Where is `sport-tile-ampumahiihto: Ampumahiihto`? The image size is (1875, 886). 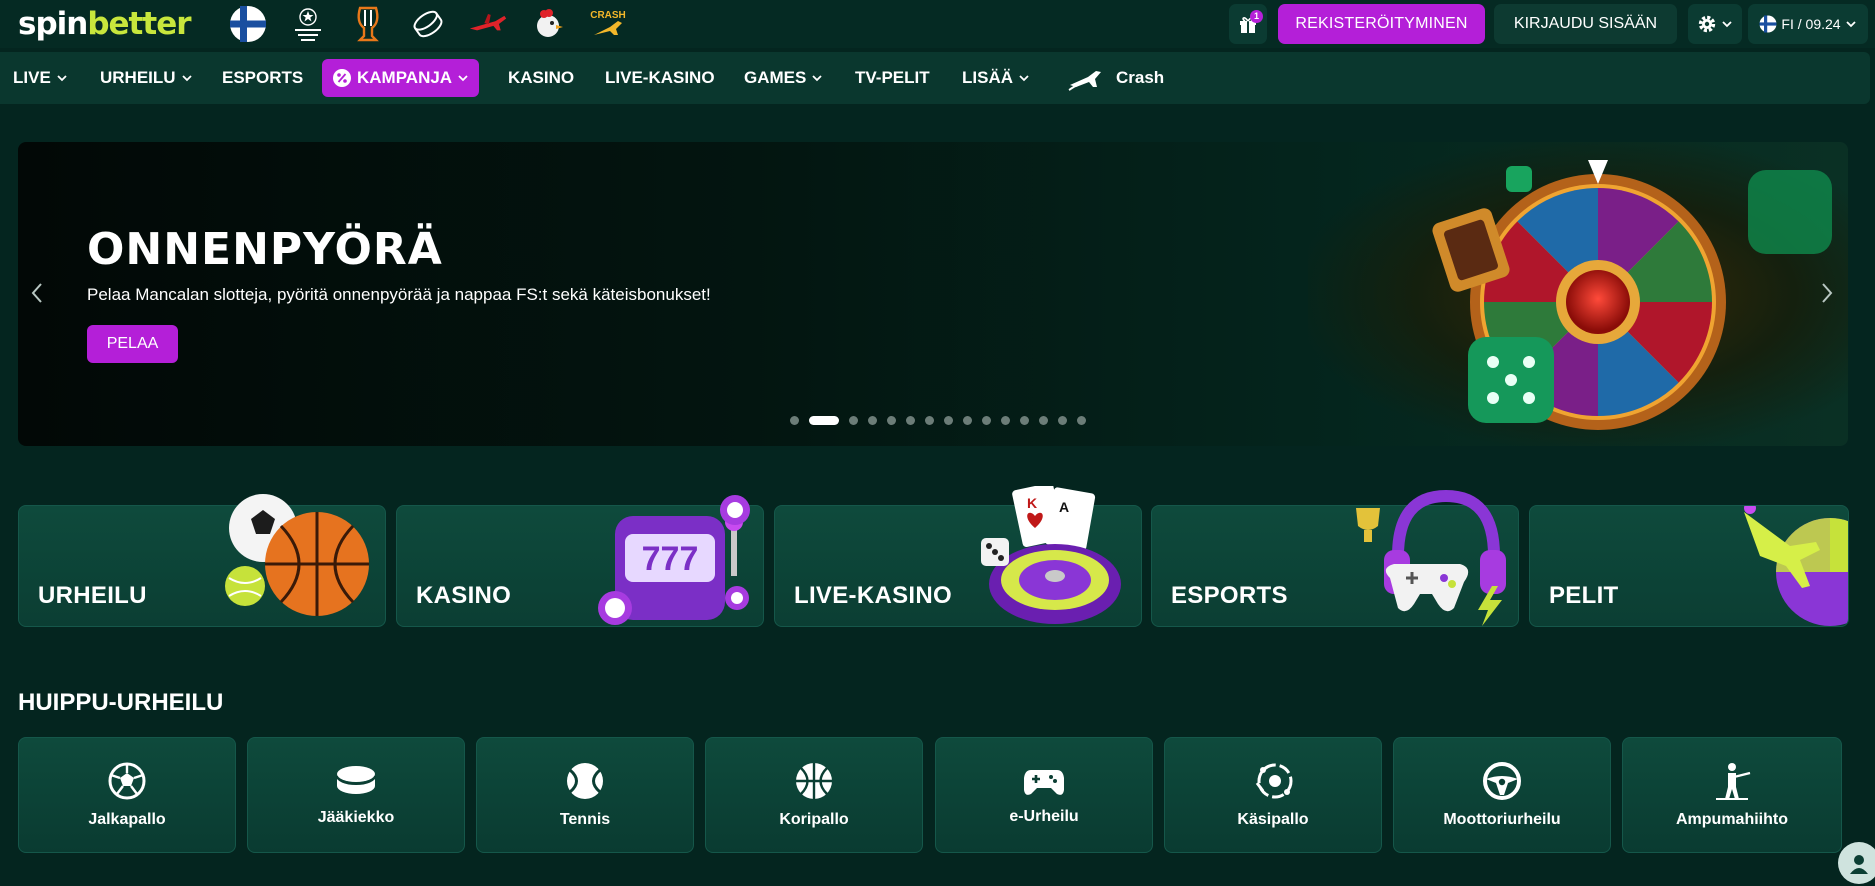 sport-tile-ampumahiihto: Ampumahiihto is located at coordinates (1732, 795).